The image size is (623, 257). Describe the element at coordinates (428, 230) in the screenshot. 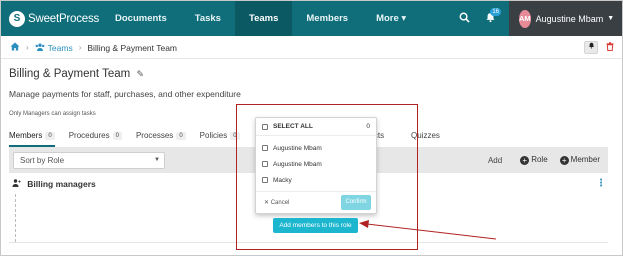

I see `annotation-arrow-icon` at that location.